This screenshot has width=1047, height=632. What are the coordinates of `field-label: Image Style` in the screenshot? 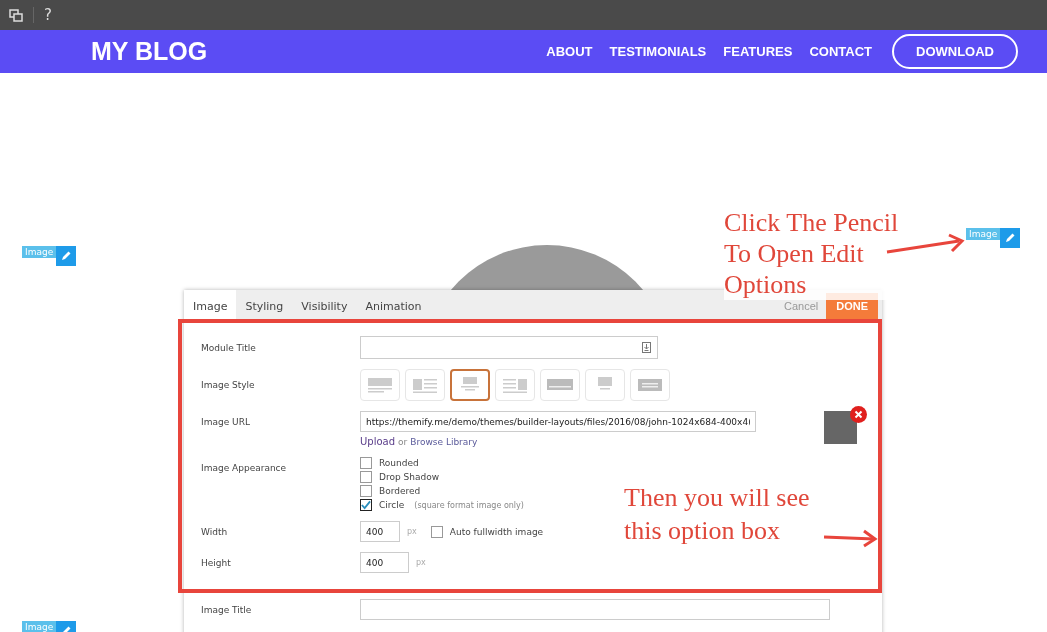 It's located at (228, 385).